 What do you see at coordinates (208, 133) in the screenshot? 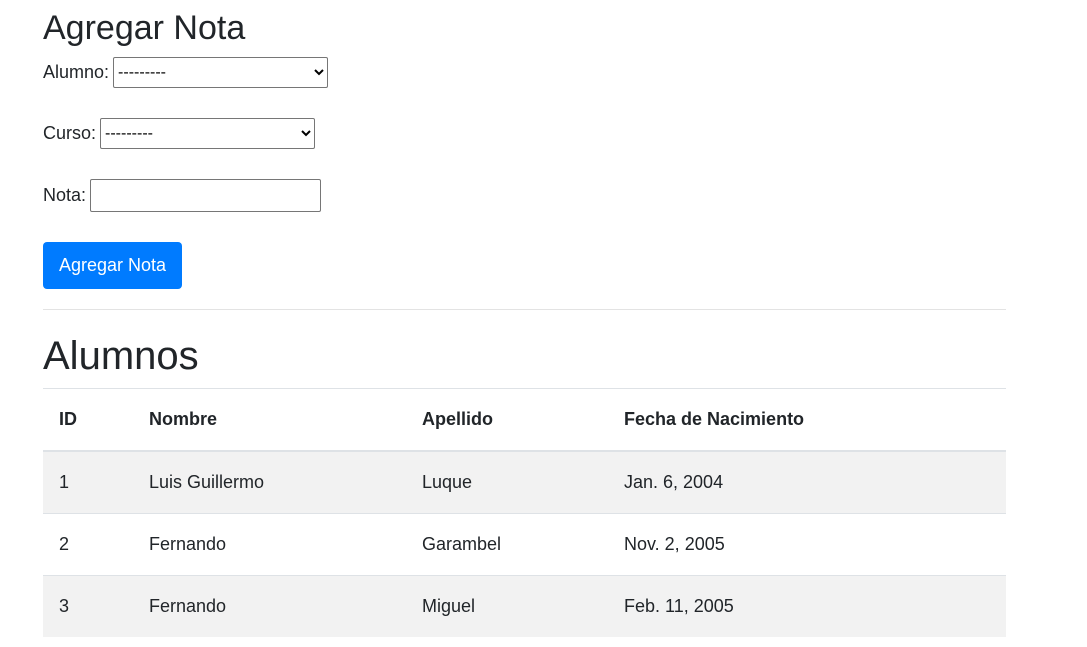
I see `curso-select: ---------` at bounding box center [208, 133].